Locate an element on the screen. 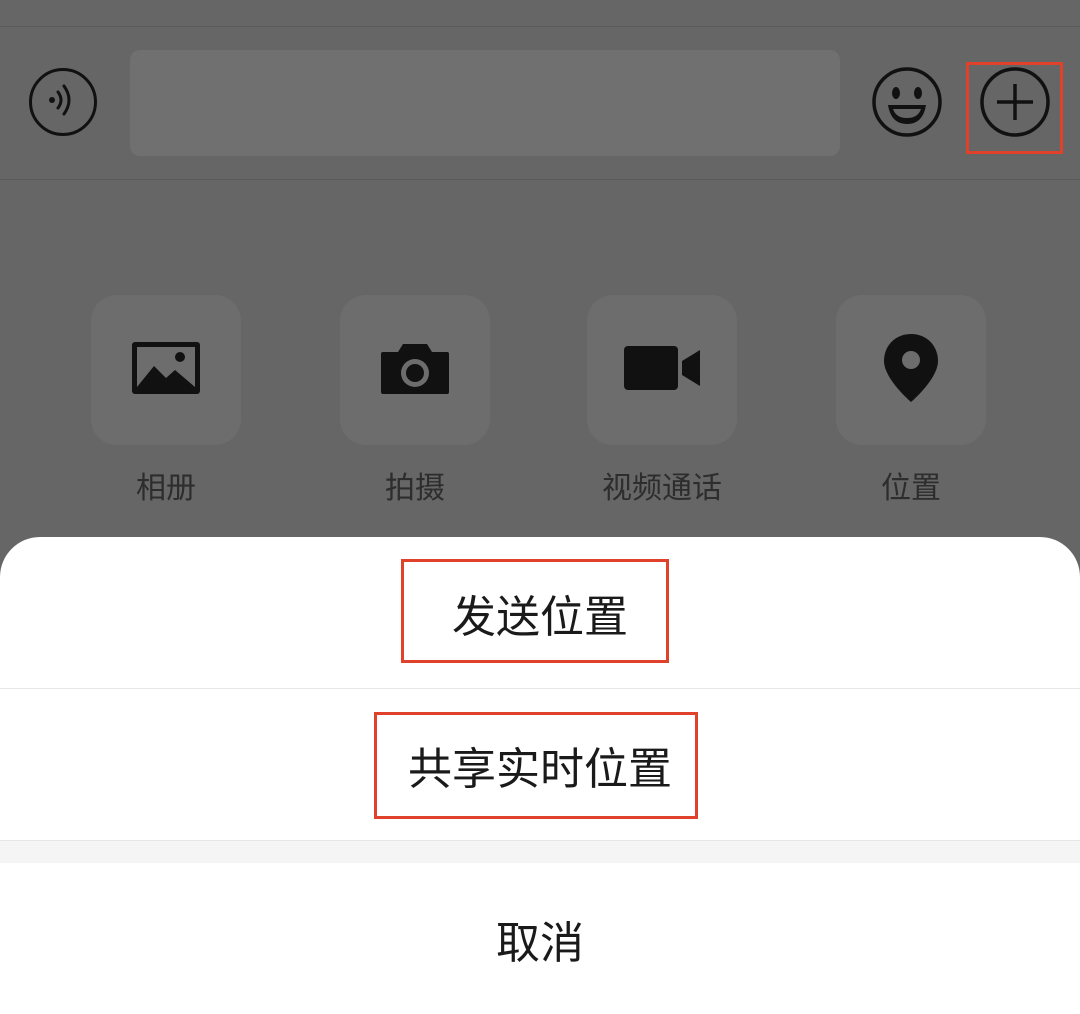  tool-camera: 拍摄 is located at coordinates (415, 400).